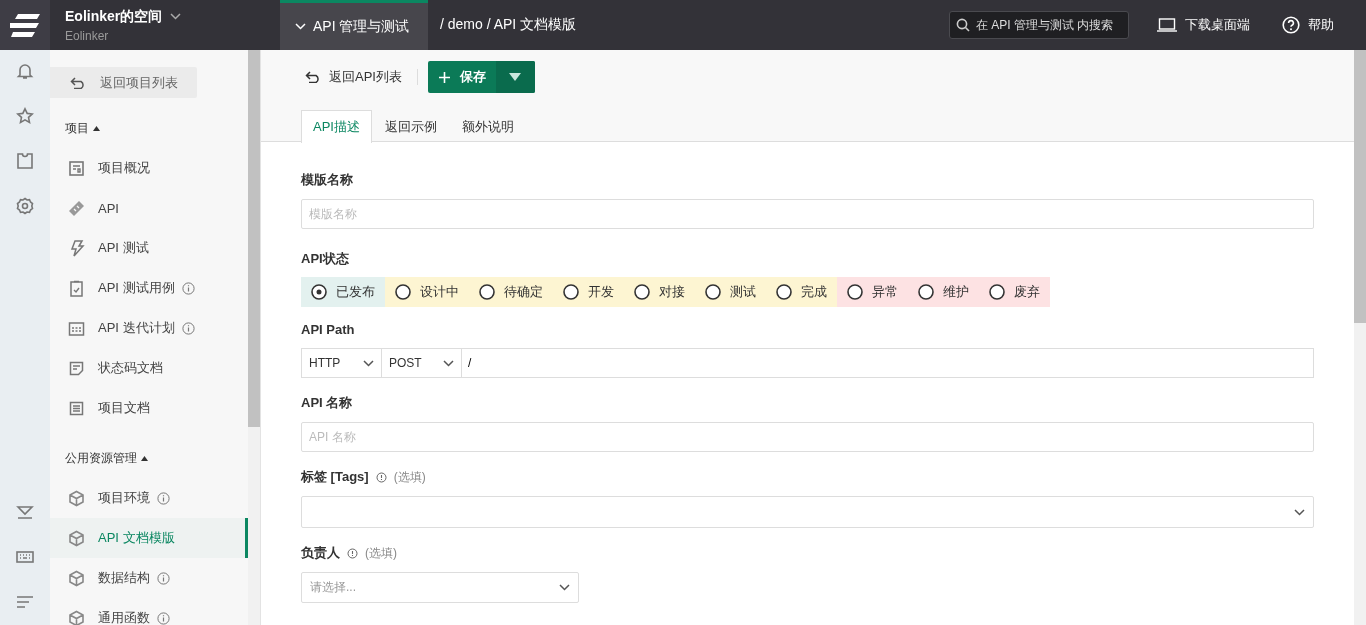  What do you see at coordinates (508, 25) in the screenshot?
I see `breadcrumb: / demo / API 文档模版` at bounding box center [508, 25].